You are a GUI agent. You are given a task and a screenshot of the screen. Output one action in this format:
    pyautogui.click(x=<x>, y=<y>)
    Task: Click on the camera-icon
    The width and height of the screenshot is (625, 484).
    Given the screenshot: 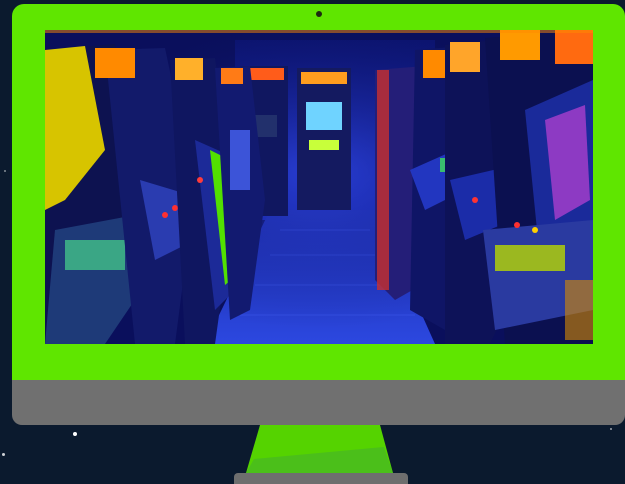 What is the action you would take?
    pyautogui.click(x=319, y=14)
    